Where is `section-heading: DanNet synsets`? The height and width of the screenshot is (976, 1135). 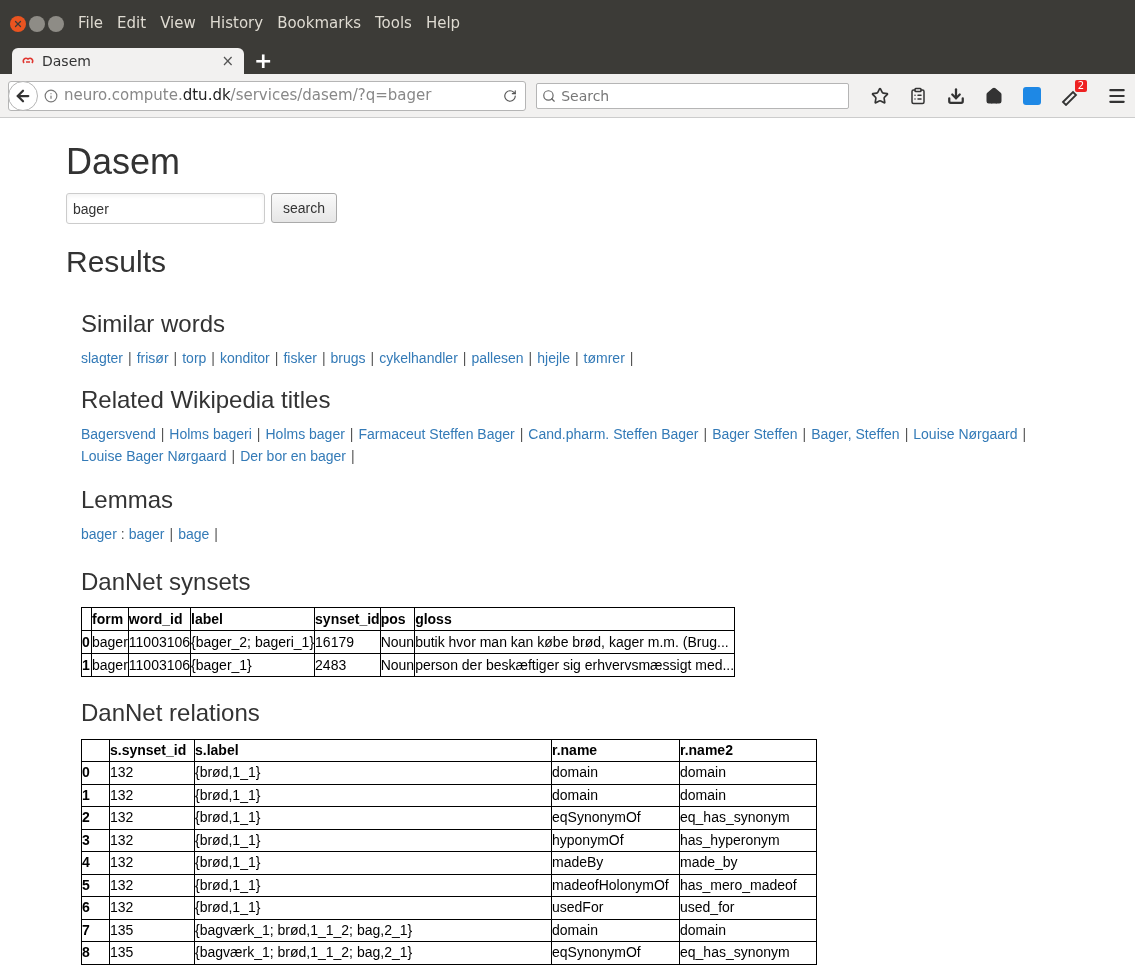 section-heading: DanNet synsets is located at coordinates (166, 582).